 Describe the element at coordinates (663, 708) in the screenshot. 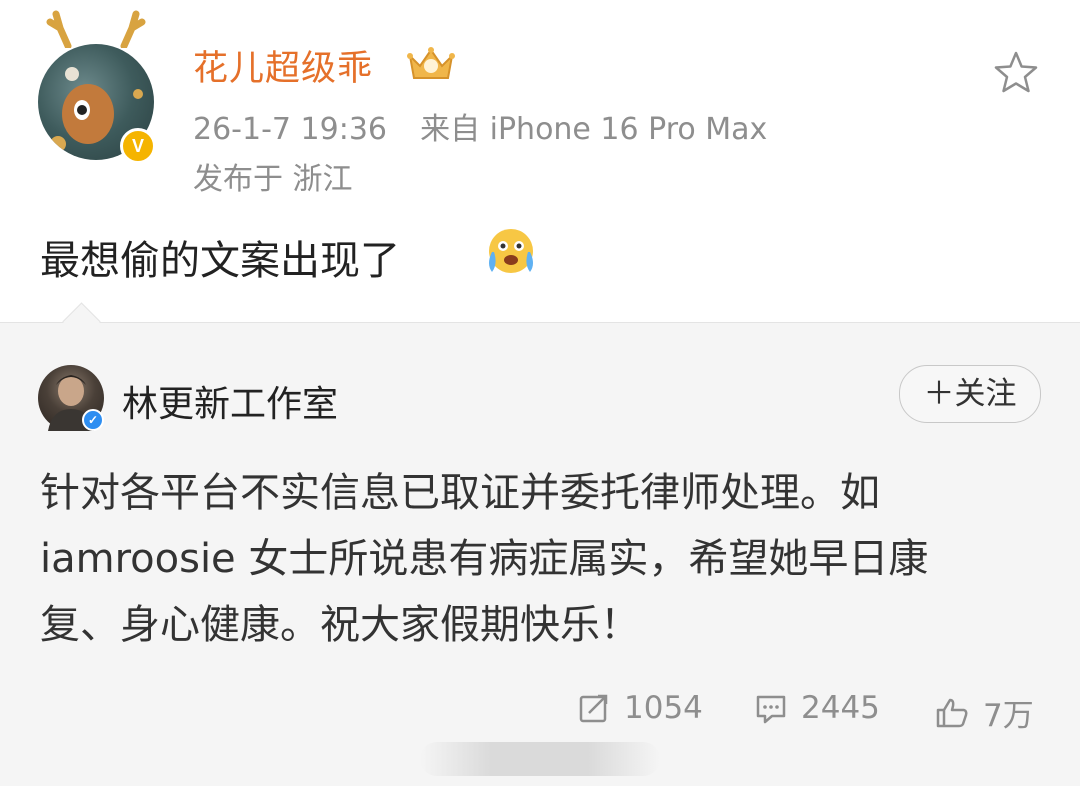

I see `repost-count: 1054` at that location.